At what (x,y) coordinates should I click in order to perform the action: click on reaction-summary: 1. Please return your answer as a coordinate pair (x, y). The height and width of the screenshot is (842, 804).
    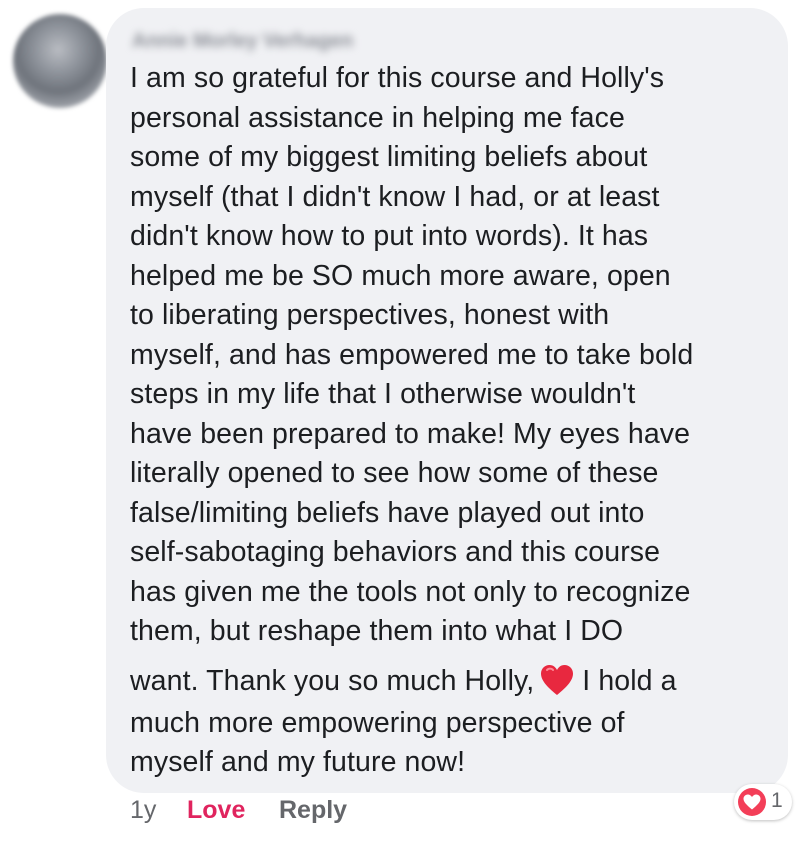
    Looking at the image, I should click on (763, 802).